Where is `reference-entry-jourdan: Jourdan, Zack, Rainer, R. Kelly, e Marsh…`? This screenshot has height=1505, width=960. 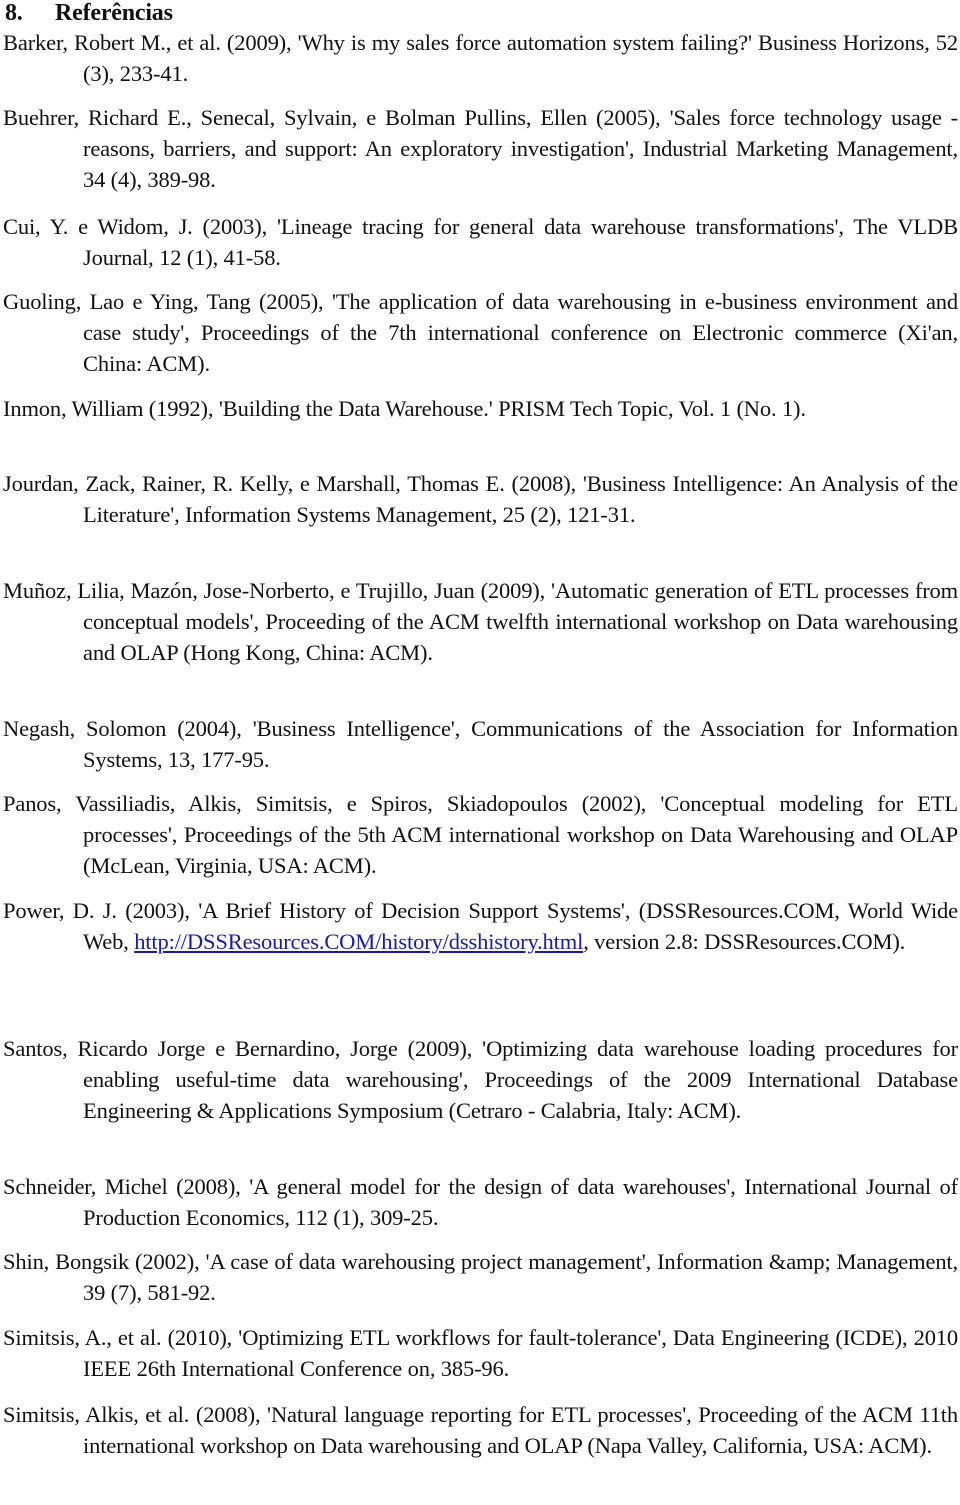 reference-entry-jourdan: Jourdan, Zack, Rainer, R. Kelly, e Marsh… is located at coordinates (480, 499).